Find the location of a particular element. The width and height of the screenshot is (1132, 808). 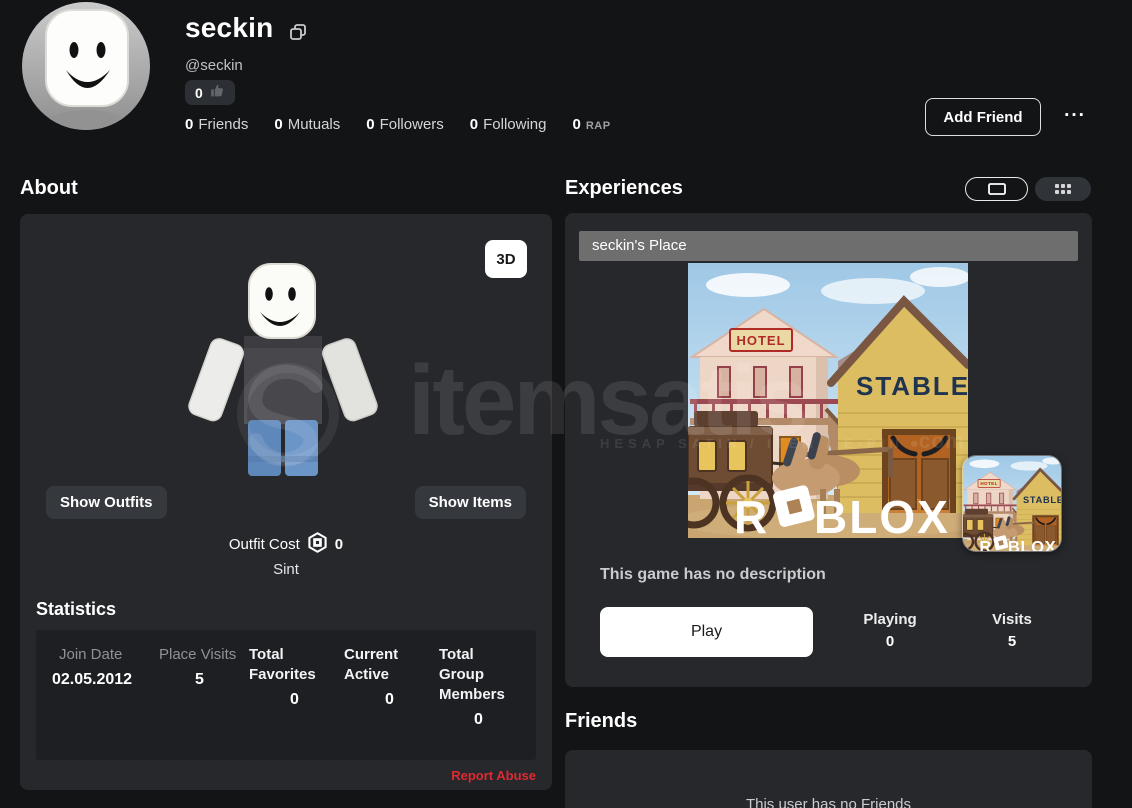

game-thumbnail is located at coordinates (1012, 503).